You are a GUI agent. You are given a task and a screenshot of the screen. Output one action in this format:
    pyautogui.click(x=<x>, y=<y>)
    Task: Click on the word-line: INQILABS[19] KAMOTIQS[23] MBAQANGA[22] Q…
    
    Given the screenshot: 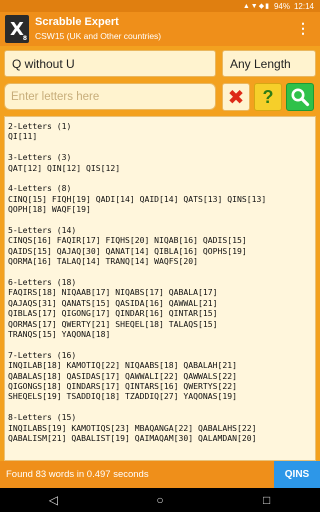 What is the action you would take?
    pyautogui.click(x=161, y=428)
    